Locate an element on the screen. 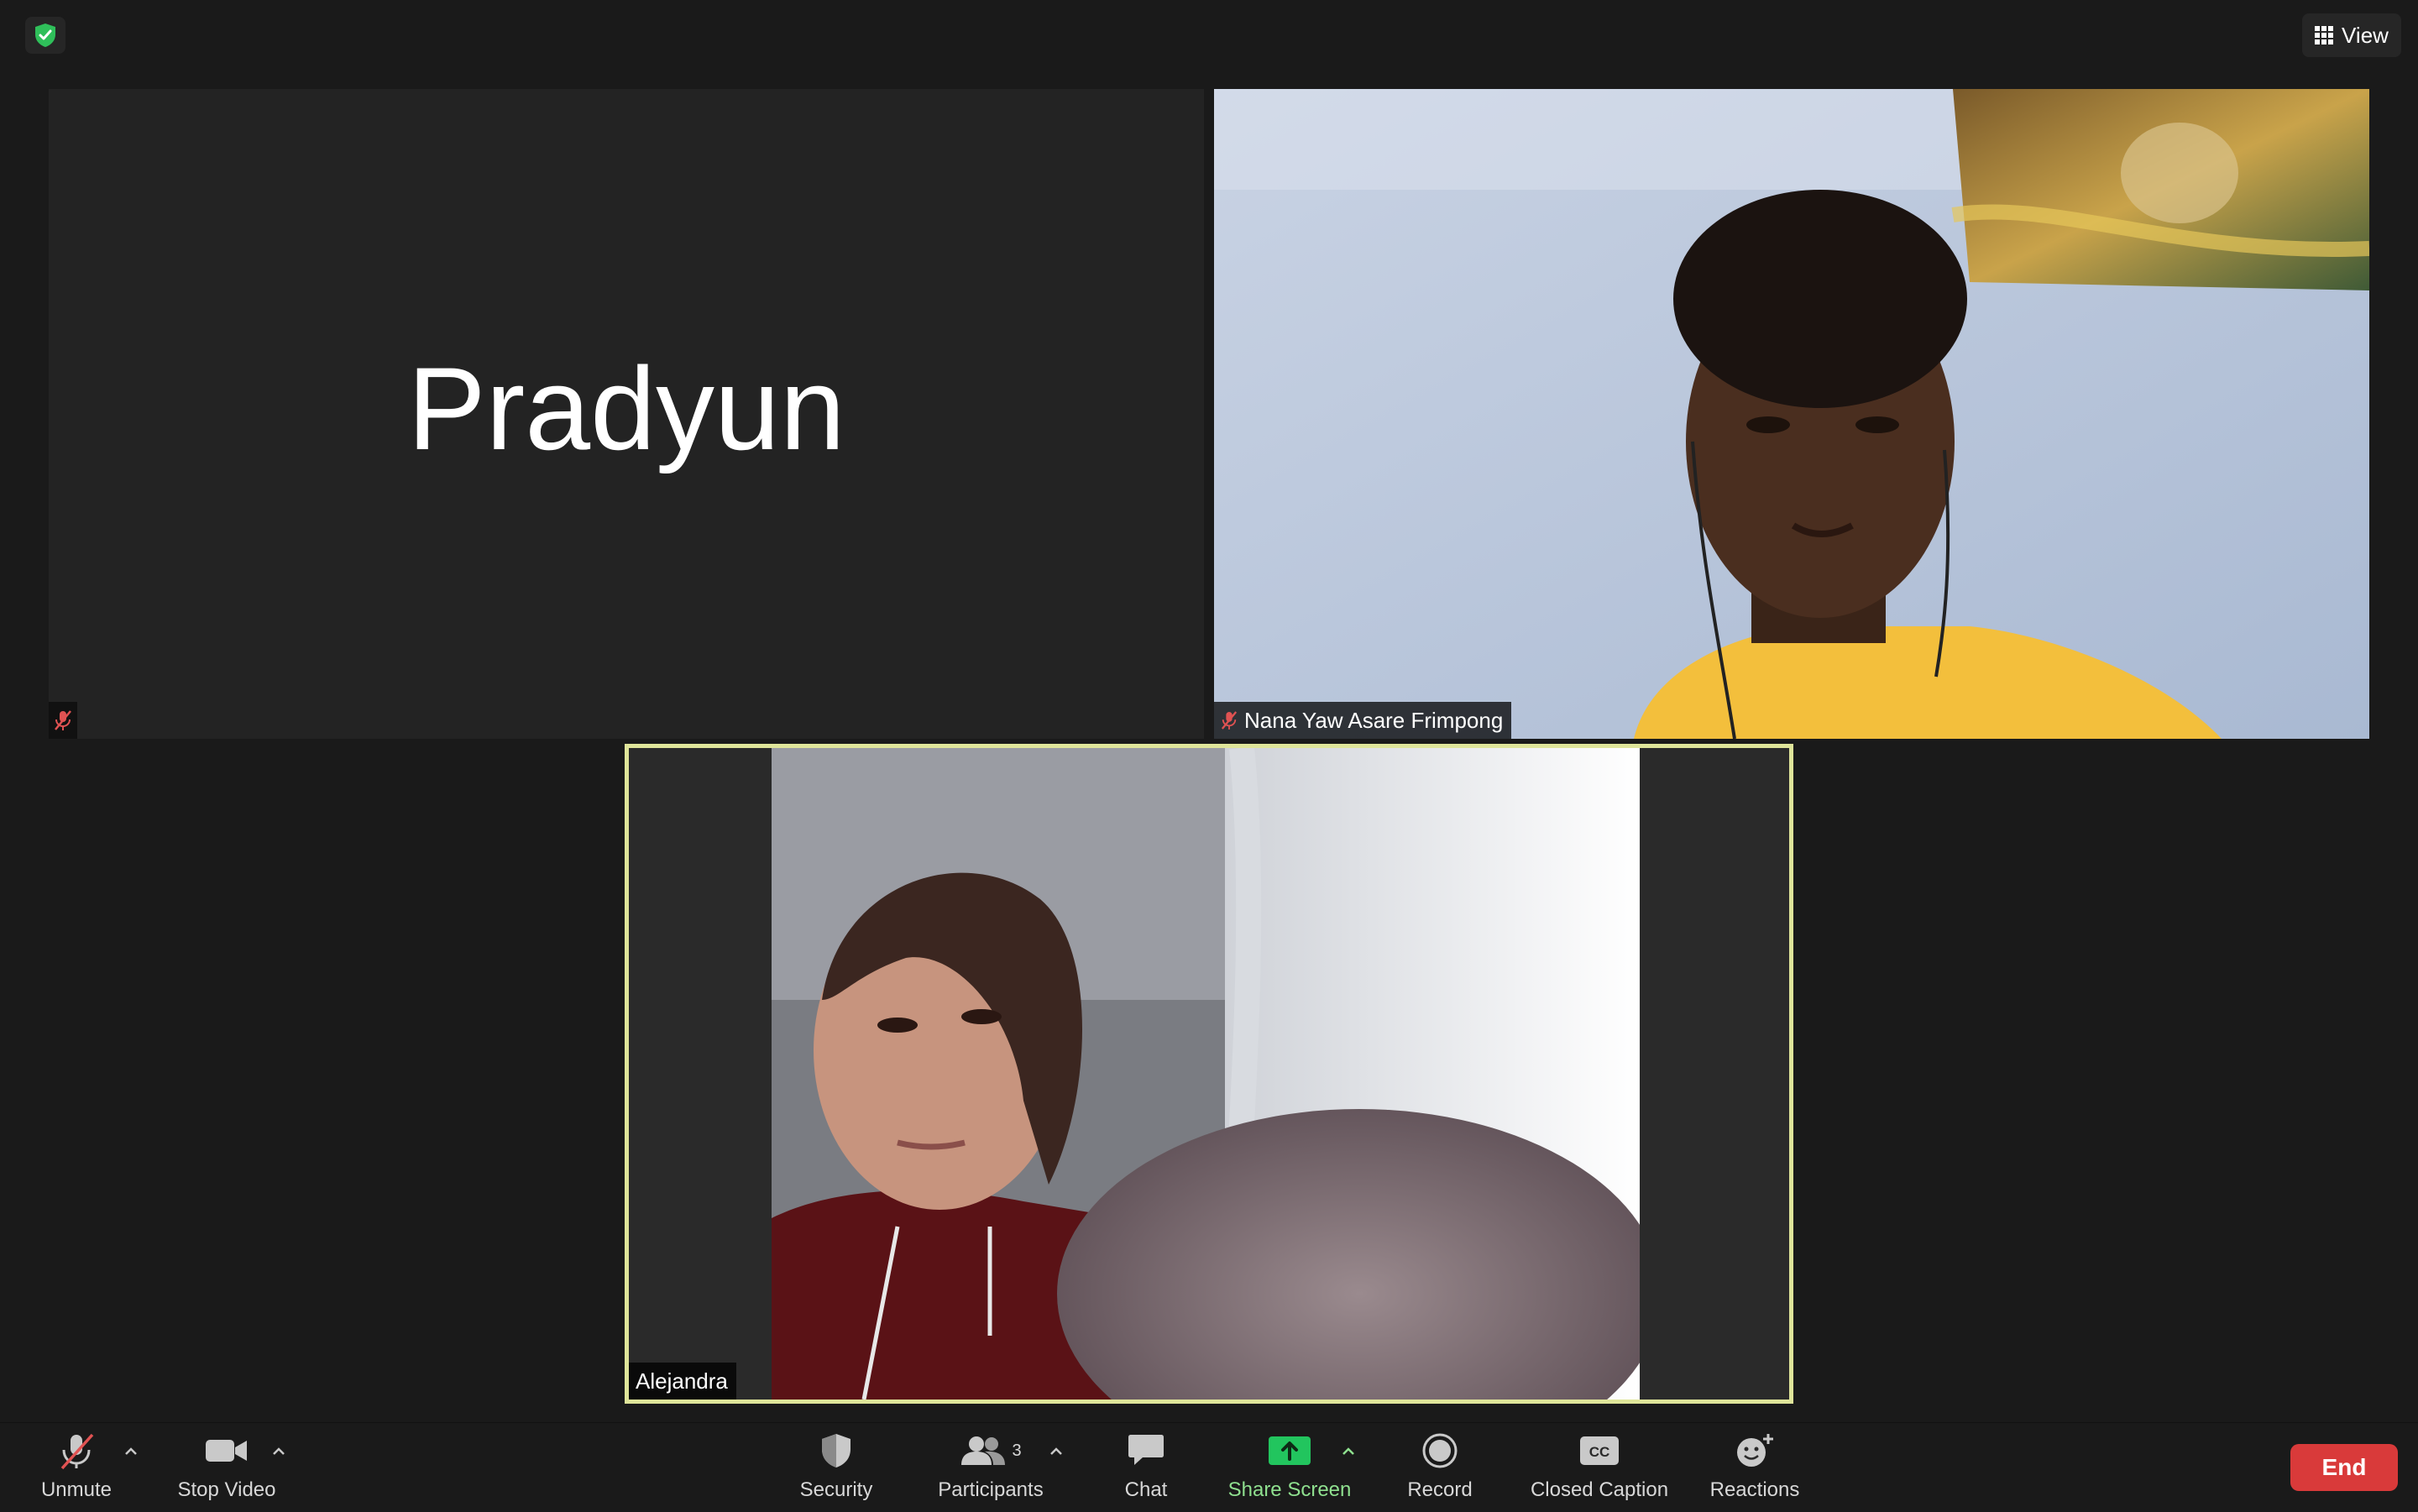  security-button: Security is located at coordinates (836, 1467).